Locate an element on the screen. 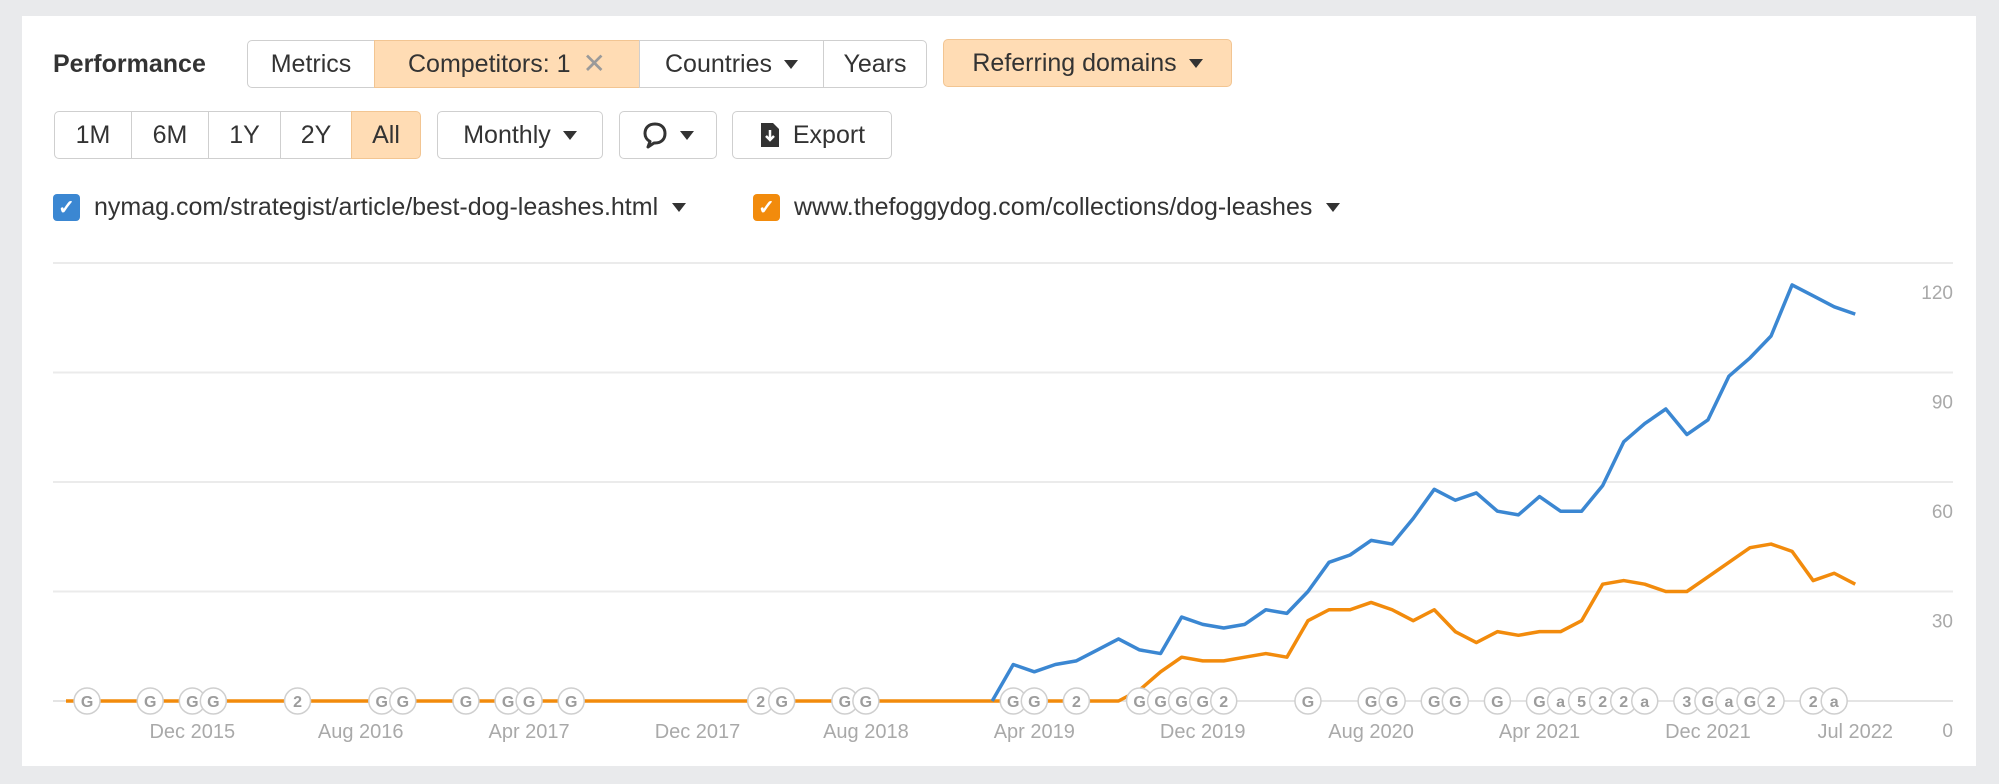 The width and height of the screenshot is (1999, 784). x-tick-label: Aug 2016 is located at coordinates (361, 732).